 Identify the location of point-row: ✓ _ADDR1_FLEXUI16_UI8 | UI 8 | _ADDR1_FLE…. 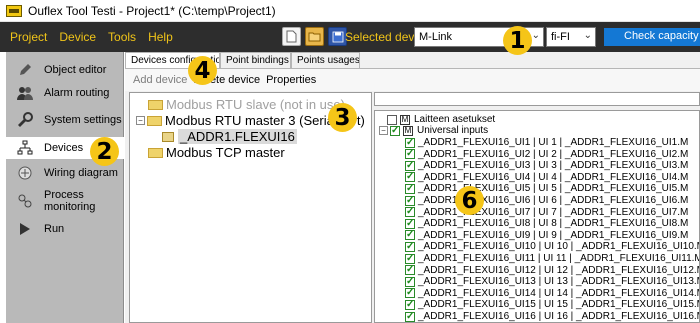
(546, 223).